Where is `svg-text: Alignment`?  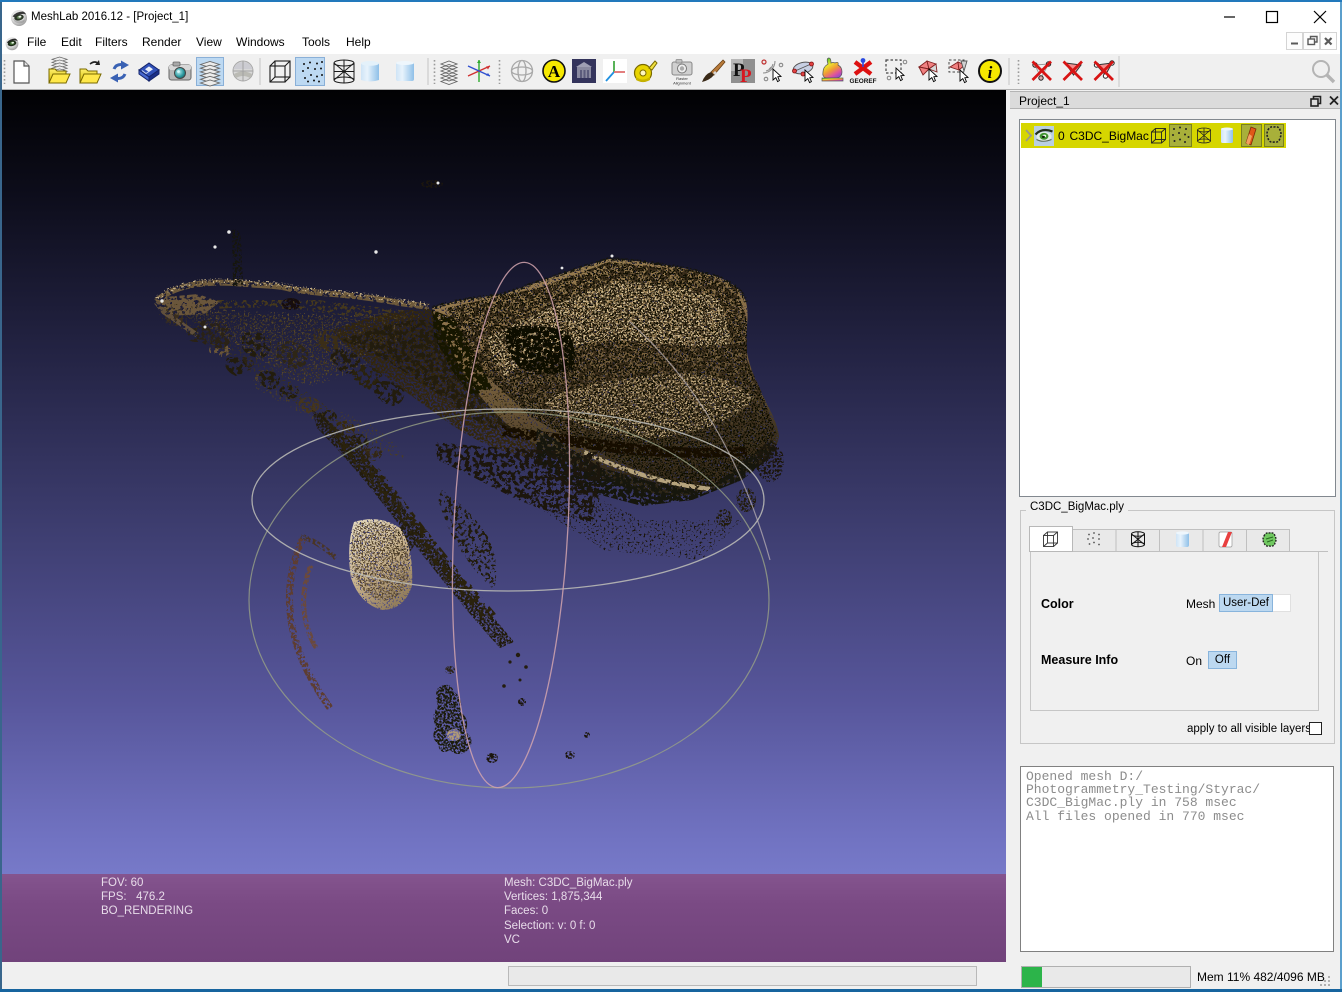
svg-text: Alignment is located at coordinates (682, 83).